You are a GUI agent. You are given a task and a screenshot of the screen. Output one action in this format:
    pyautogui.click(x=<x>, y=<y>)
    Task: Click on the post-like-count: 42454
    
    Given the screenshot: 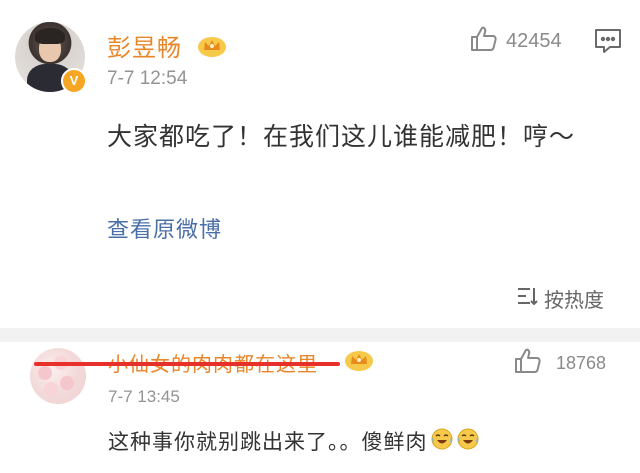 What is the action you would take?
    pyautogui.click(x=534, y=40)
    